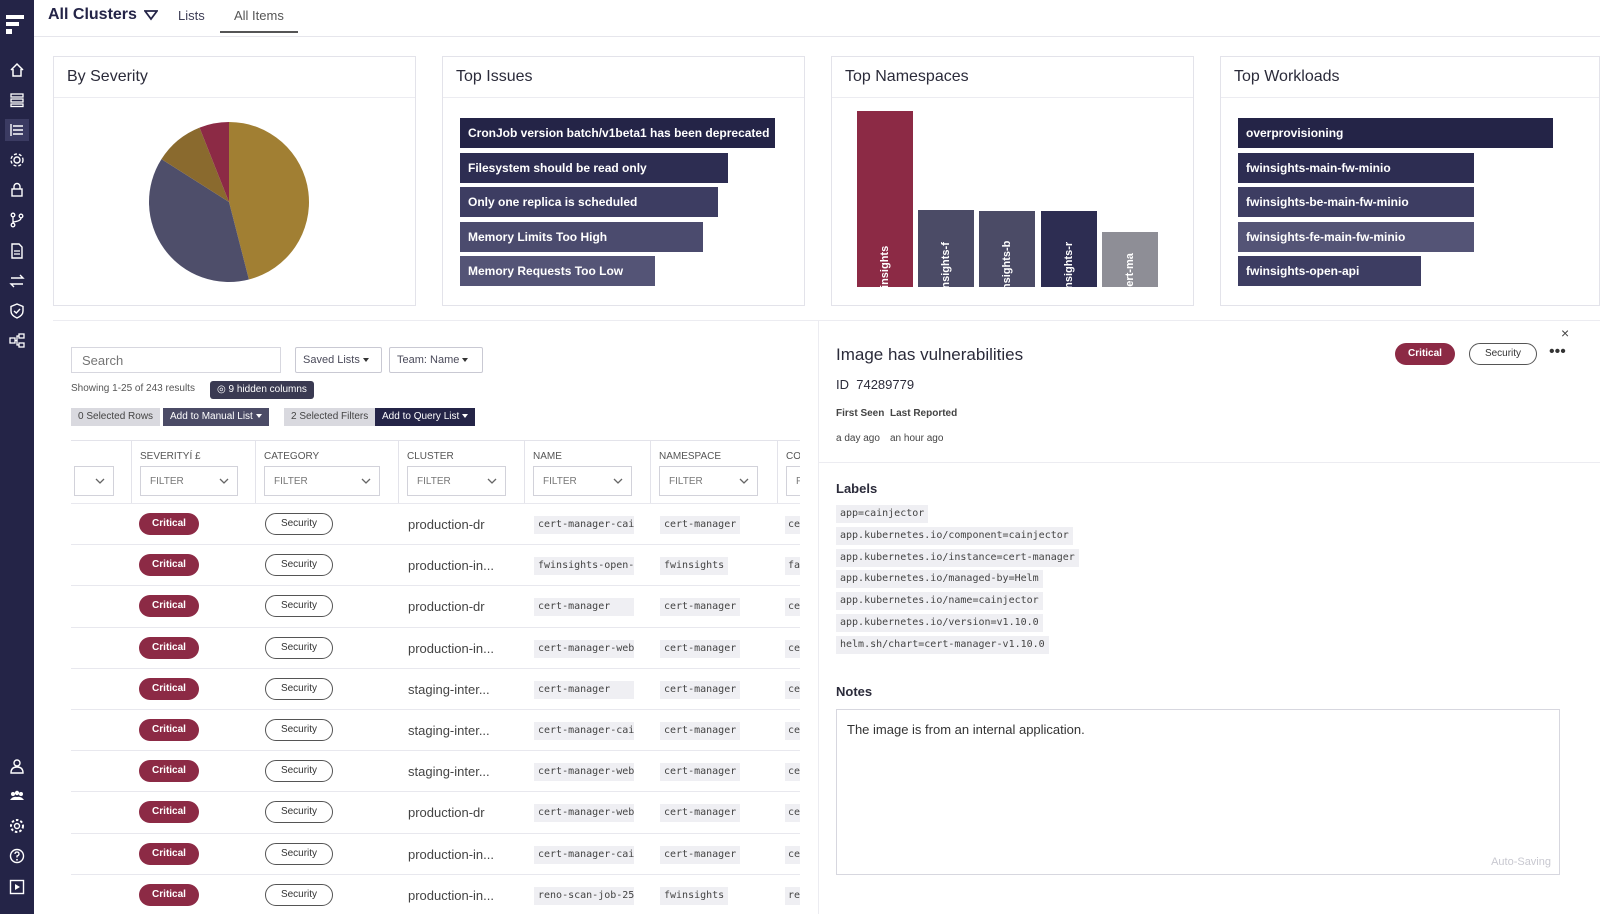 This screenshot has height=915, width=1600. Describe the element at coordinates (1069, 249) in the screenshot. I see `bar: fwinsights-r` at that location.